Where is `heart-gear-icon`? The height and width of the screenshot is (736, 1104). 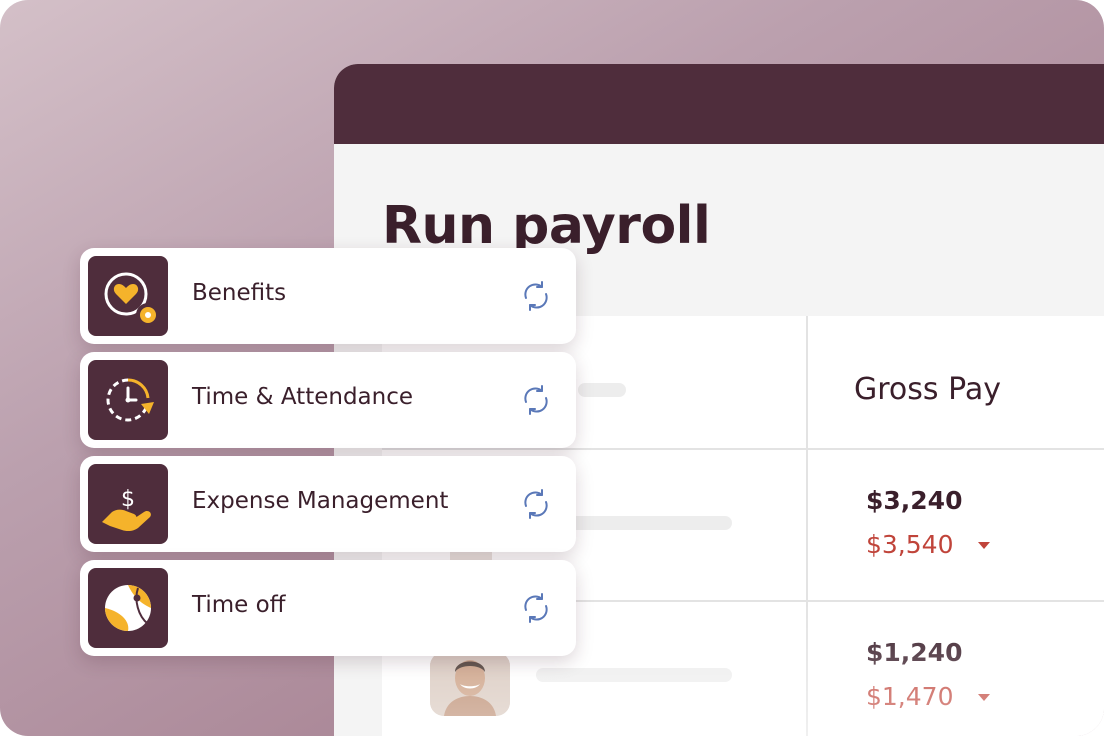
heart-gear-icon is located at coordinates (128, 296).